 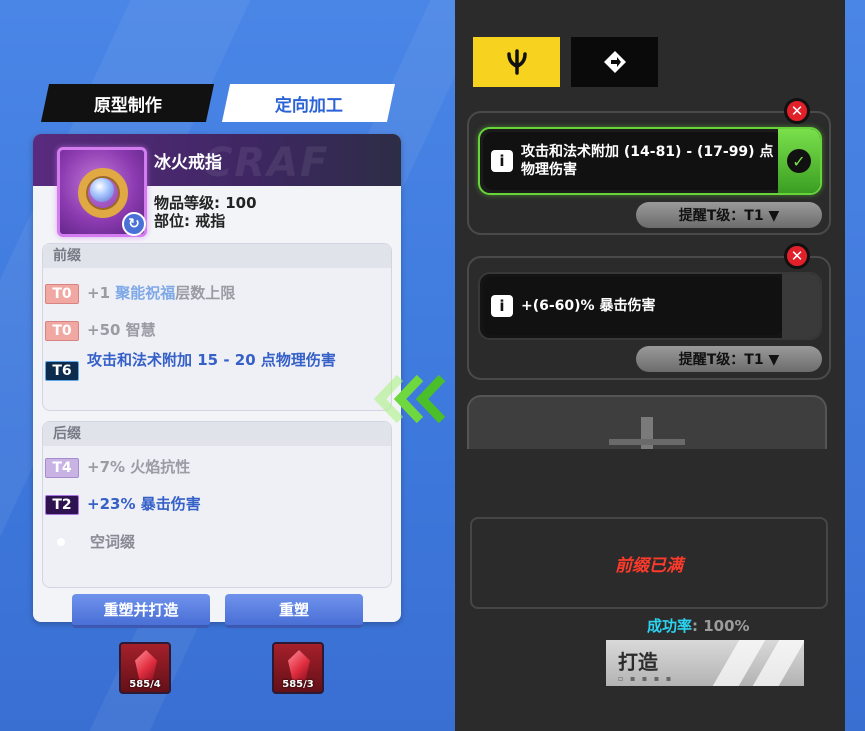 I want to click on remind-tier-dropdown-2: 提醒T级：T1 ▼, so click(x=729, y=359).